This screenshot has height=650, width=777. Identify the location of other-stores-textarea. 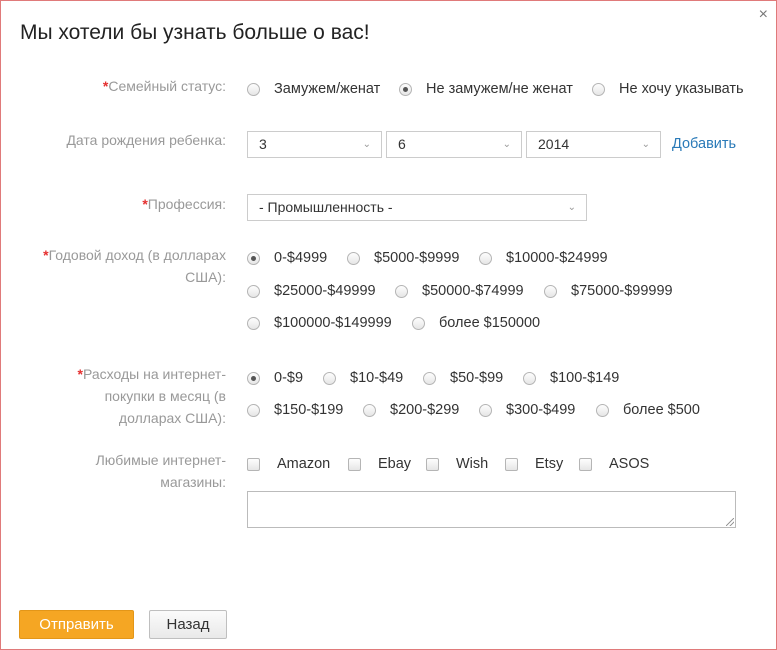
(491, 509).